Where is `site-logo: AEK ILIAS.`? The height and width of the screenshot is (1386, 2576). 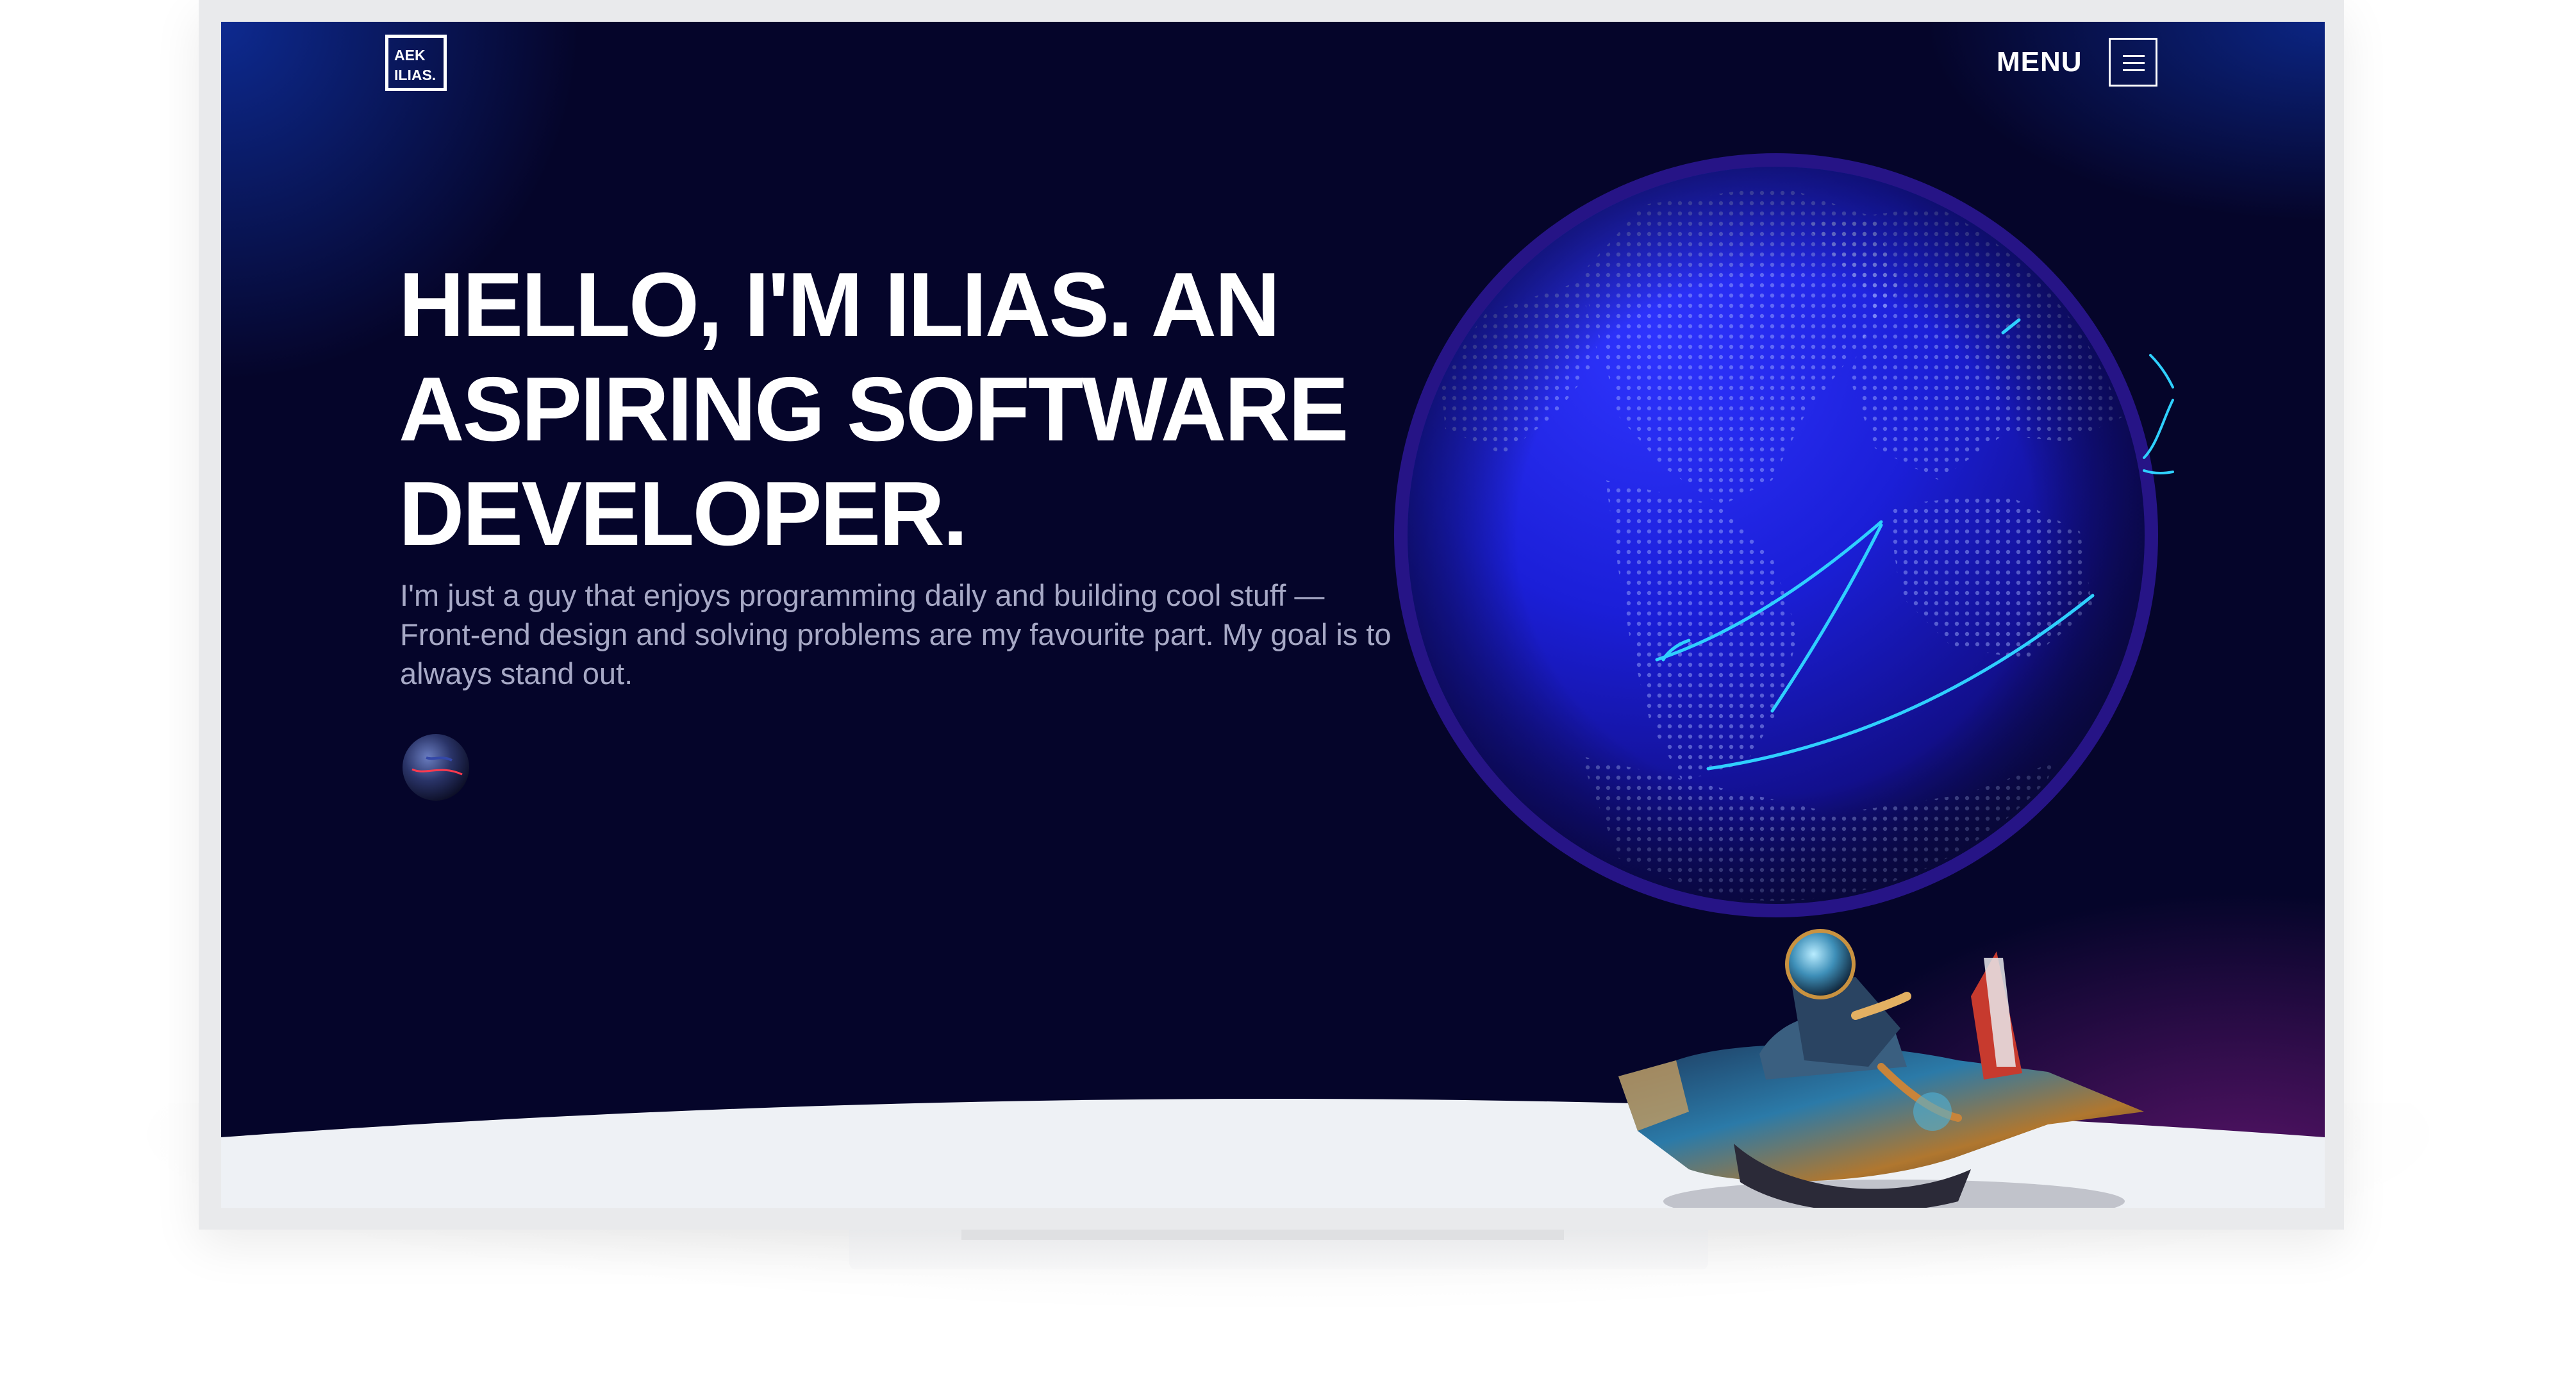 site-logo: AEK ILIAS. is located at coordinates (416, 63).